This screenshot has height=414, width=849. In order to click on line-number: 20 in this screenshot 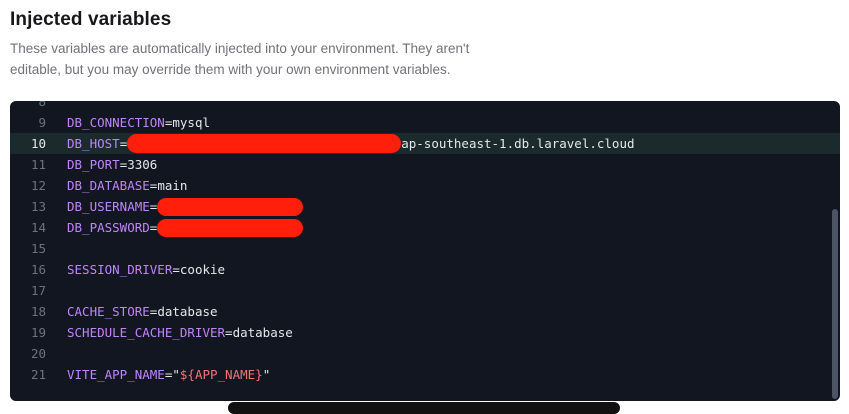, I will do `click(38, 353)`.